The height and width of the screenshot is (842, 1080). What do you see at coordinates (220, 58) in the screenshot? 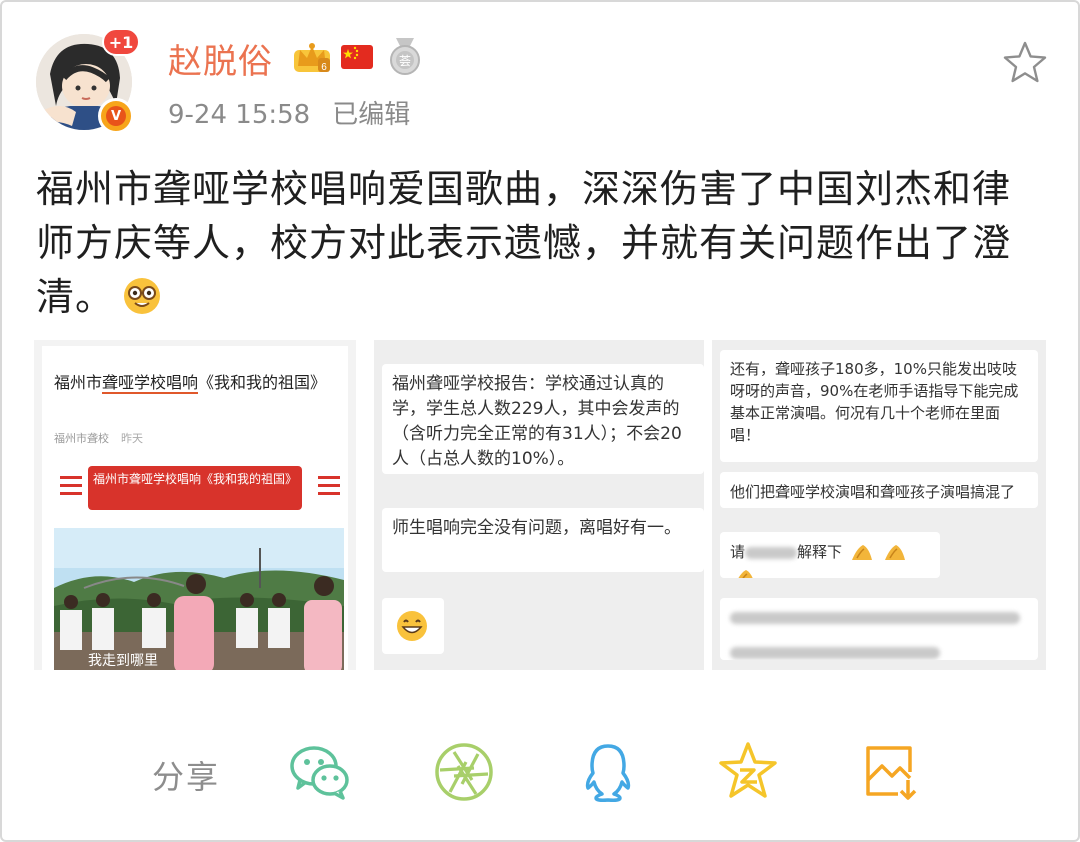
I see `username: 赵脱俗` at bounding box center [220, 58].